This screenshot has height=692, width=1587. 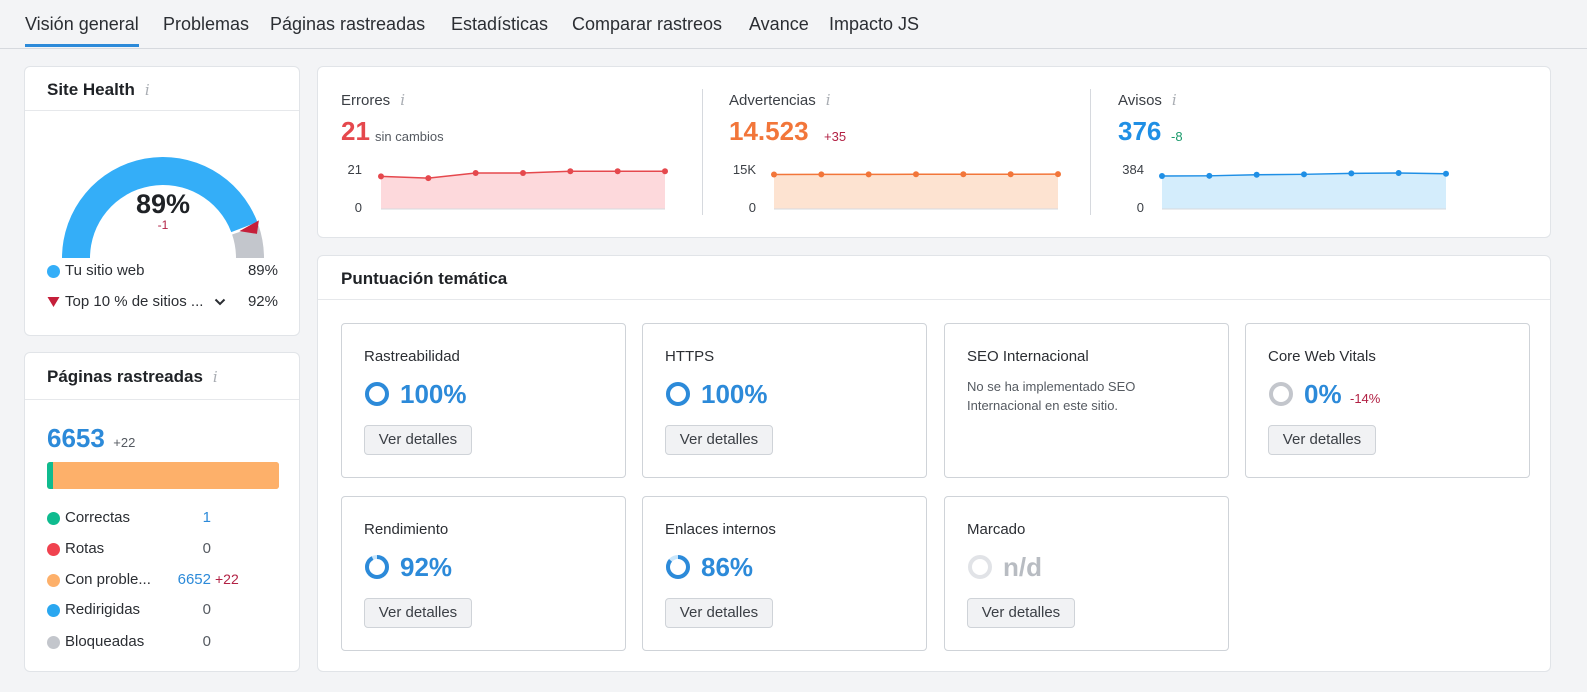 What do you see at coordinates (188, 579) in the screenshot?
I see `crawled-value-con-problemas: 6652` at bounding box center [188, 579].